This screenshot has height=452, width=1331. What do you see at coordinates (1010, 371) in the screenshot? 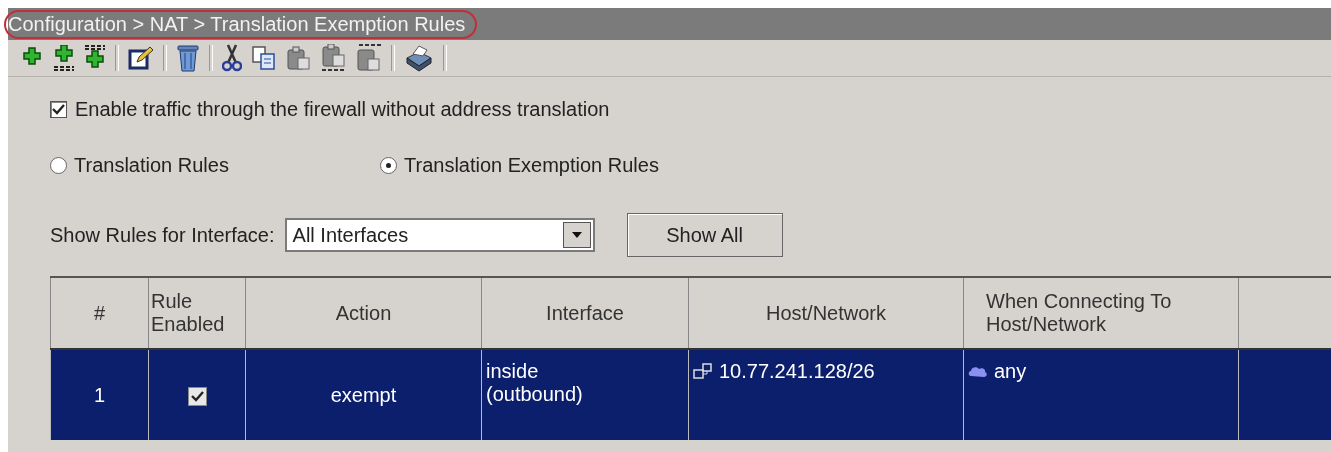
I see `table-cell: any` at bounding box center [1010, 371].